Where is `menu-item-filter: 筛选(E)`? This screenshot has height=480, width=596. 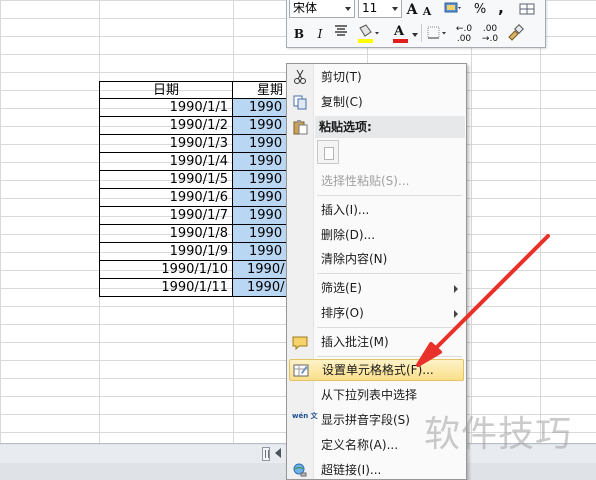
menu-item-filter: 筛选(E) is located at coordinates (376, 288).